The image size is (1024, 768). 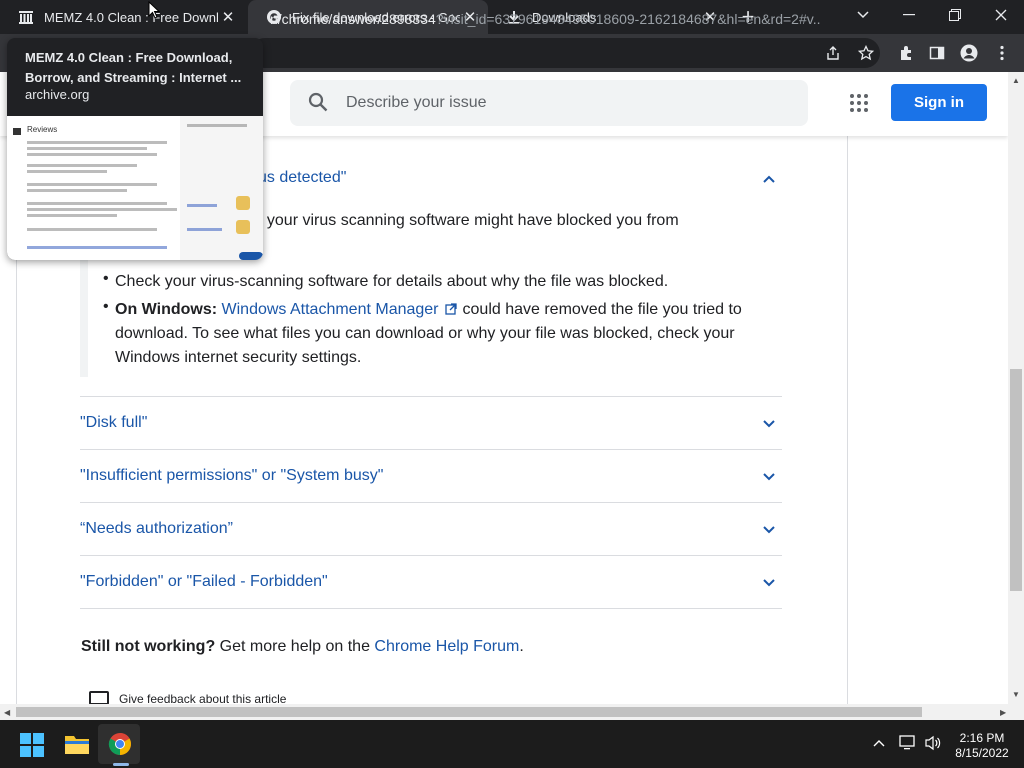 I want to click on accordion-needs-authorization: “Needs authorization”, so click(x=156, y=529).